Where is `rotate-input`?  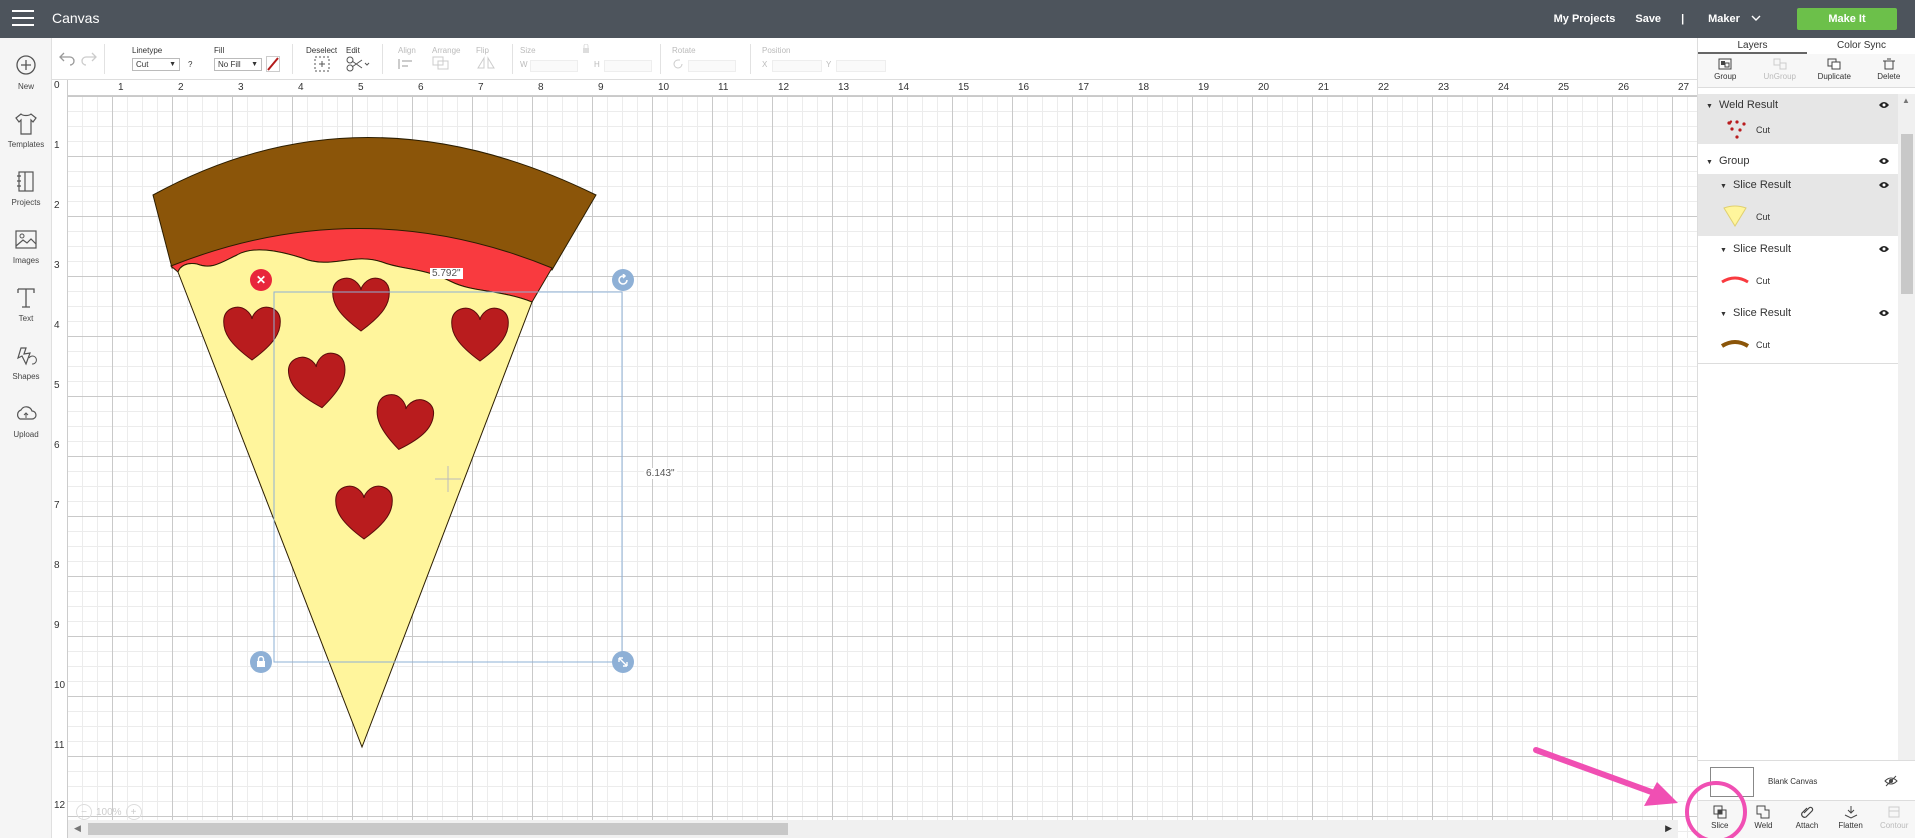 rotate-input is located at coordinates (712, 66).